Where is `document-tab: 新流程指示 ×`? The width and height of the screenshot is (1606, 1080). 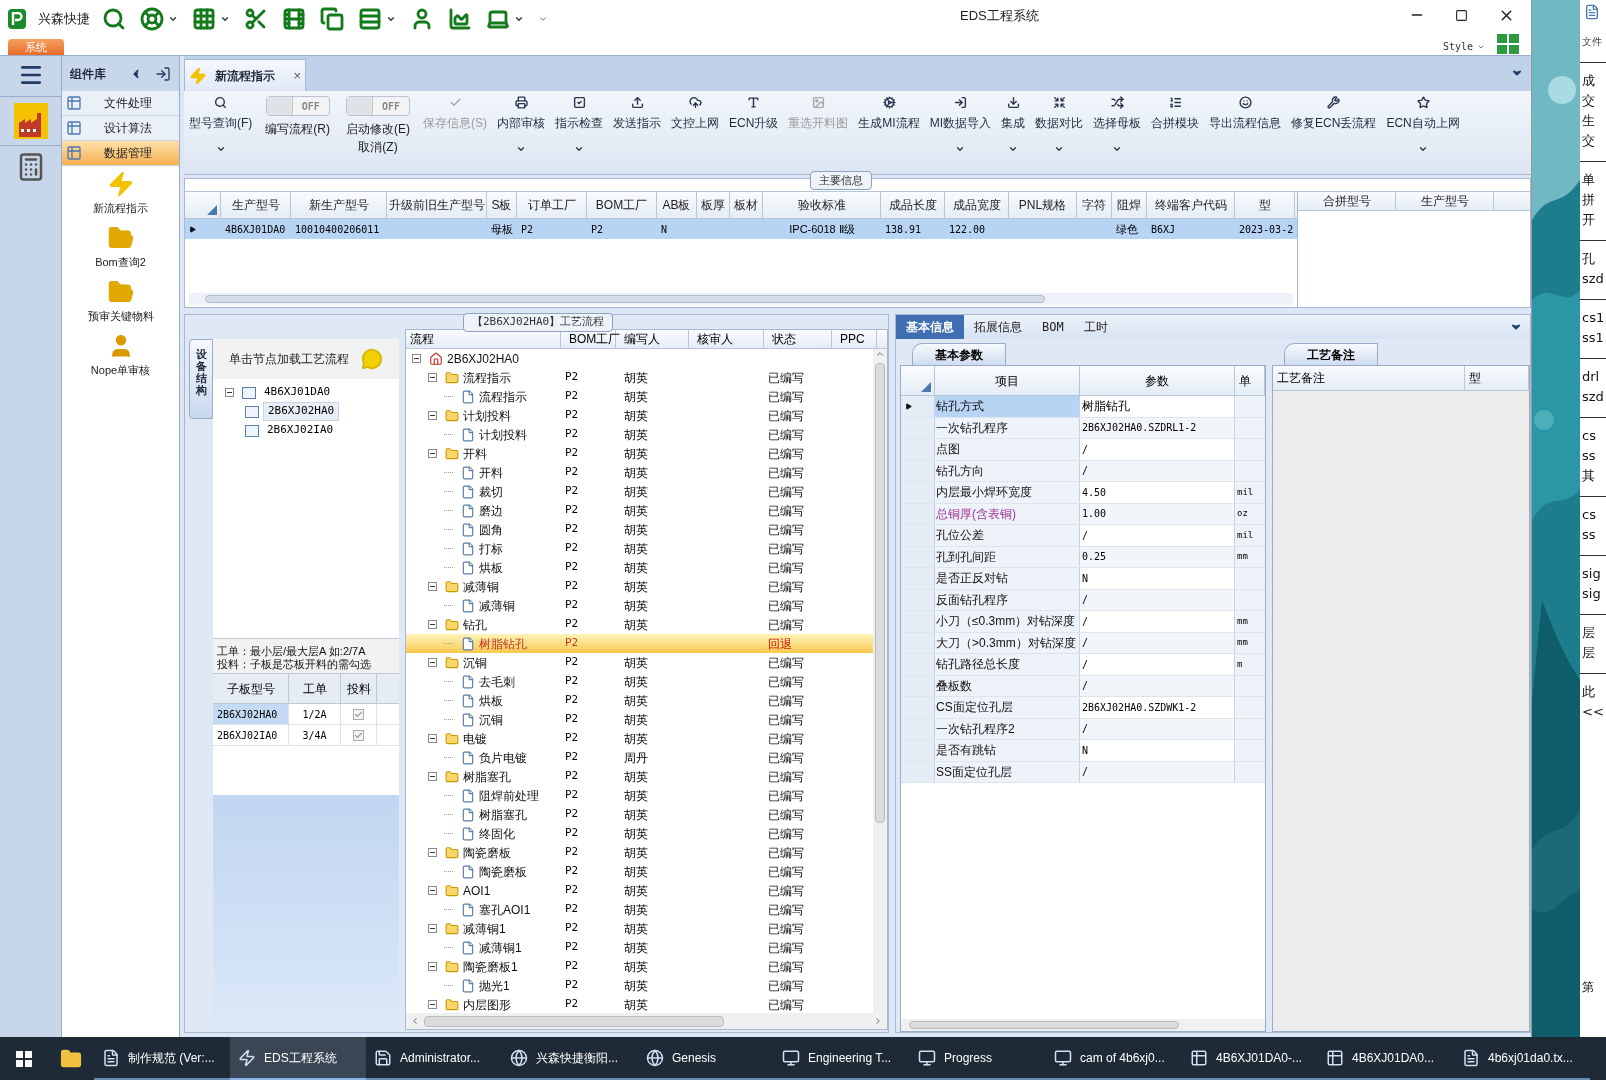
document-tab: 新流程指示 × is located at coordinates (245, 75).